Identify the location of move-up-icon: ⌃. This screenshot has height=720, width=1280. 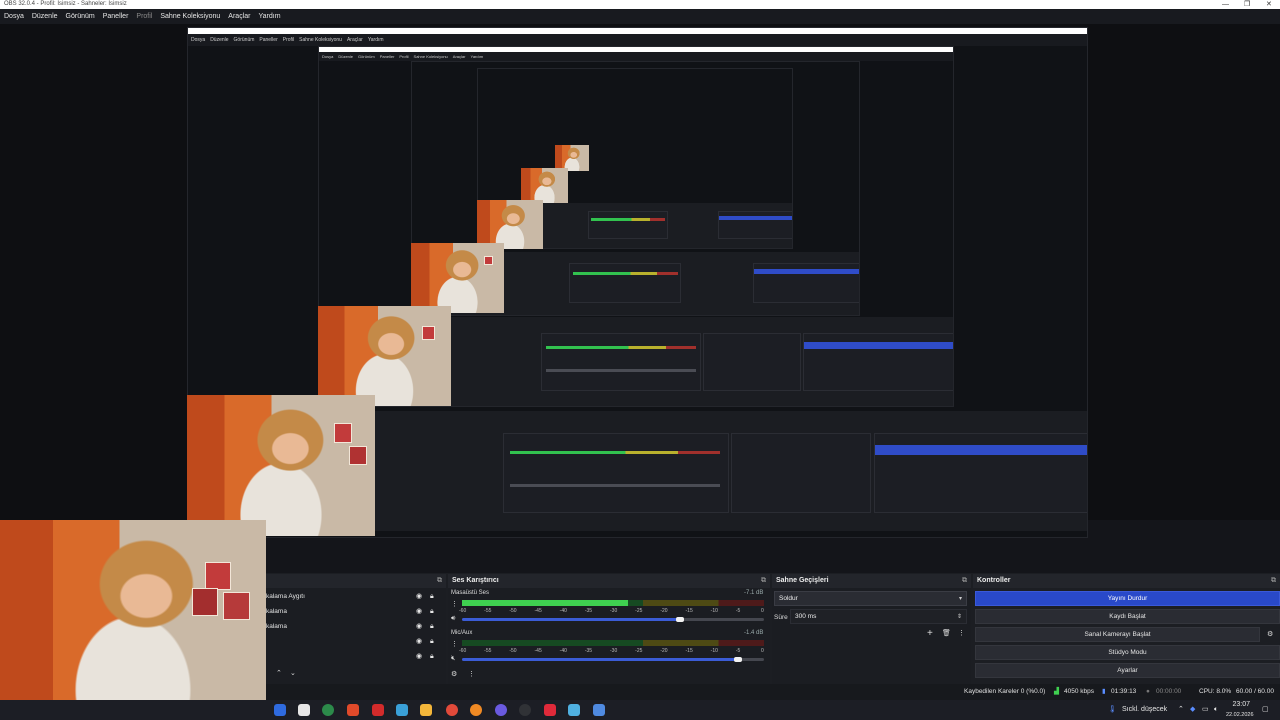
(279, 673).